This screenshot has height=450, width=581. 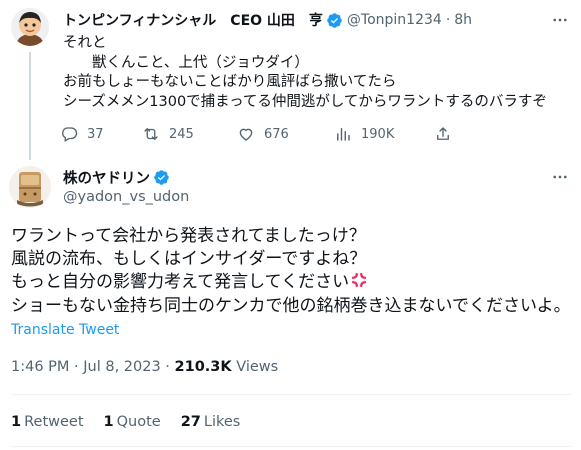 I want to click on likes-stat-label: Likes, so click(x=222, y=422).